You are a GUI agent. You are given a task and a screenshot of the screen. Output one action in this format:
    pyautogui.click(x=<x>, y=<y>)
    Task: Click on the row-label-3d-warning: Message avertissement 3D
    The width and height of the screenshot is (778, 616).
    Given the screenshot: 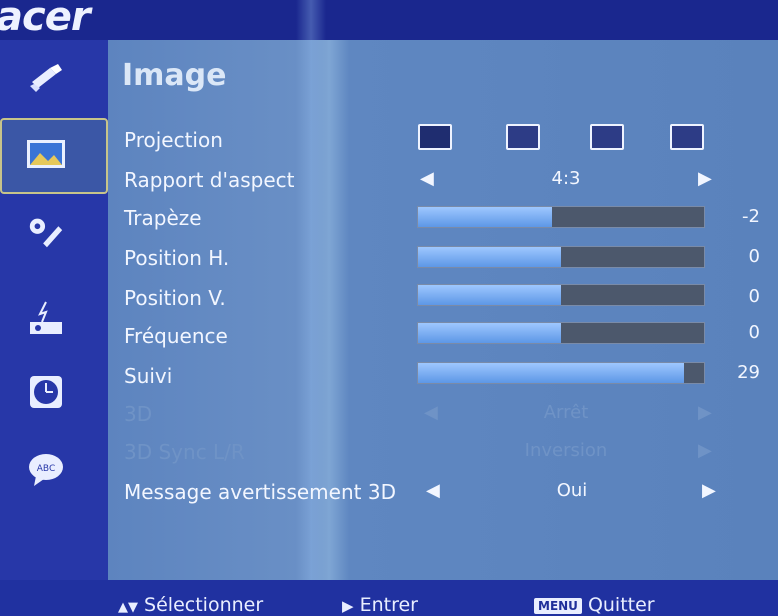 What is the action you would take?
    pyautogui.click(x=260, y=492)
    